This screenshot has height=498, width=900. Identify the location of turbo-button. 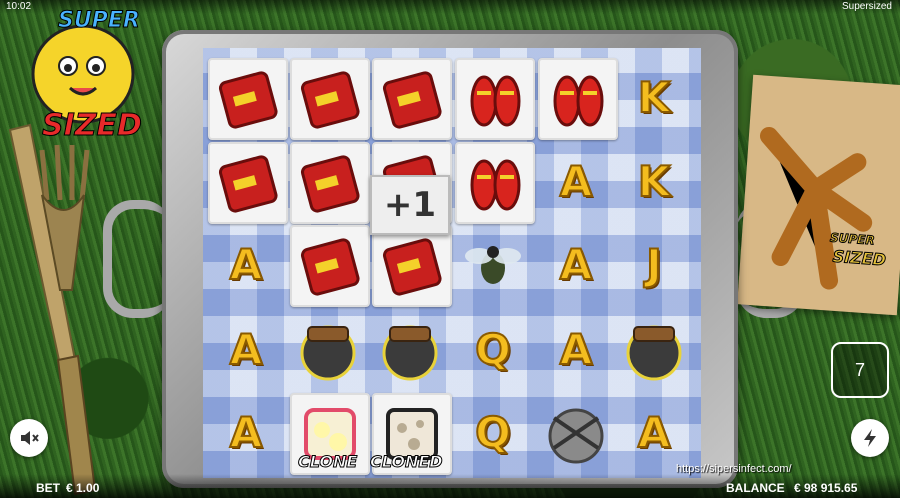
(870, 438).